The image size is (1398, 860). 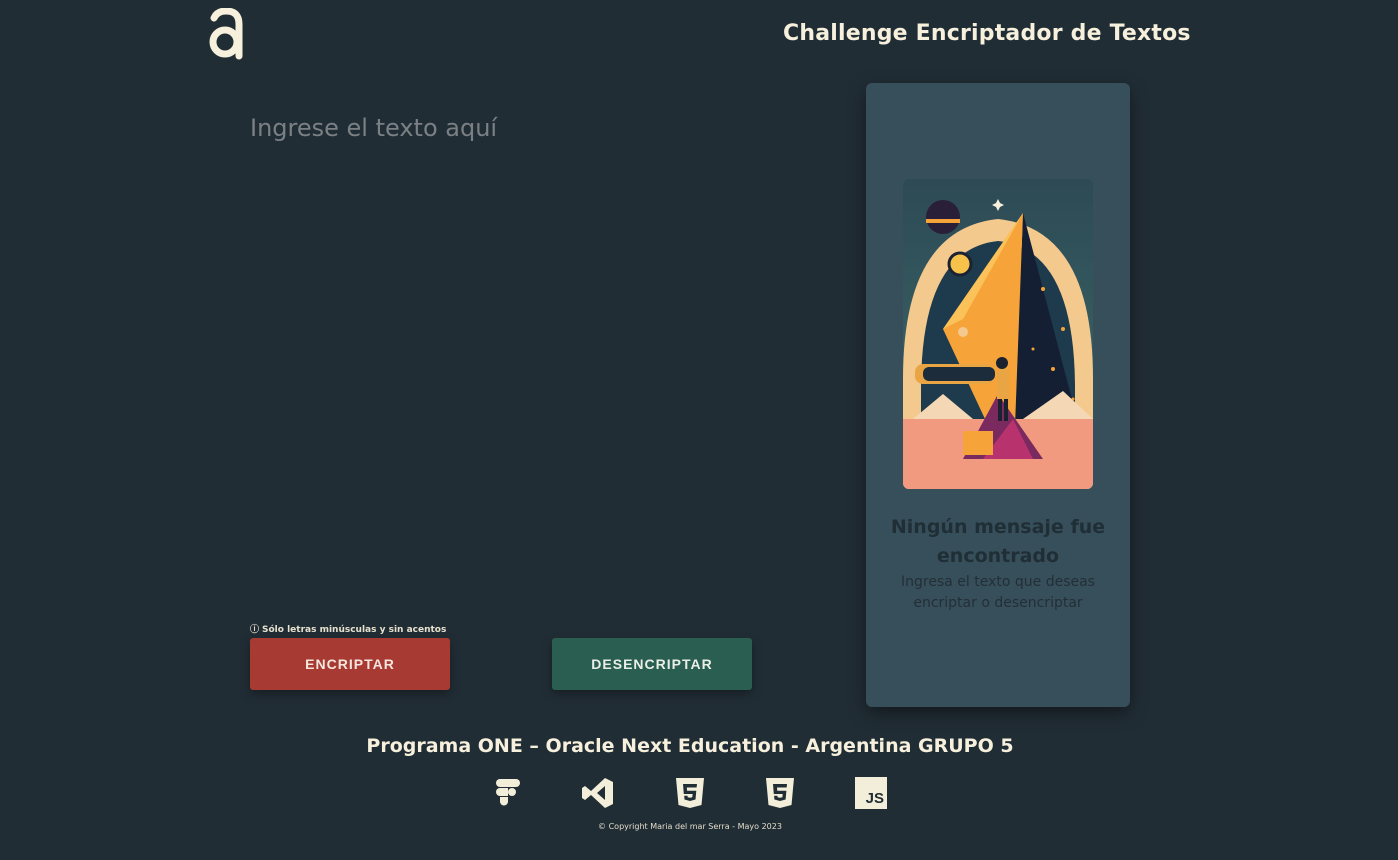 I want to click on input-hint: ⓘ Sólo letras minúsculas y sin acentos, so click(x=348, y=628).